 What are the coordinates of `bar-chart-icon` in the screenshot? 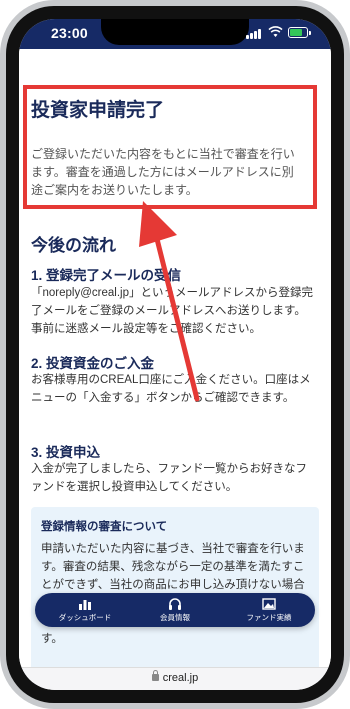 It's located at (85, 604).